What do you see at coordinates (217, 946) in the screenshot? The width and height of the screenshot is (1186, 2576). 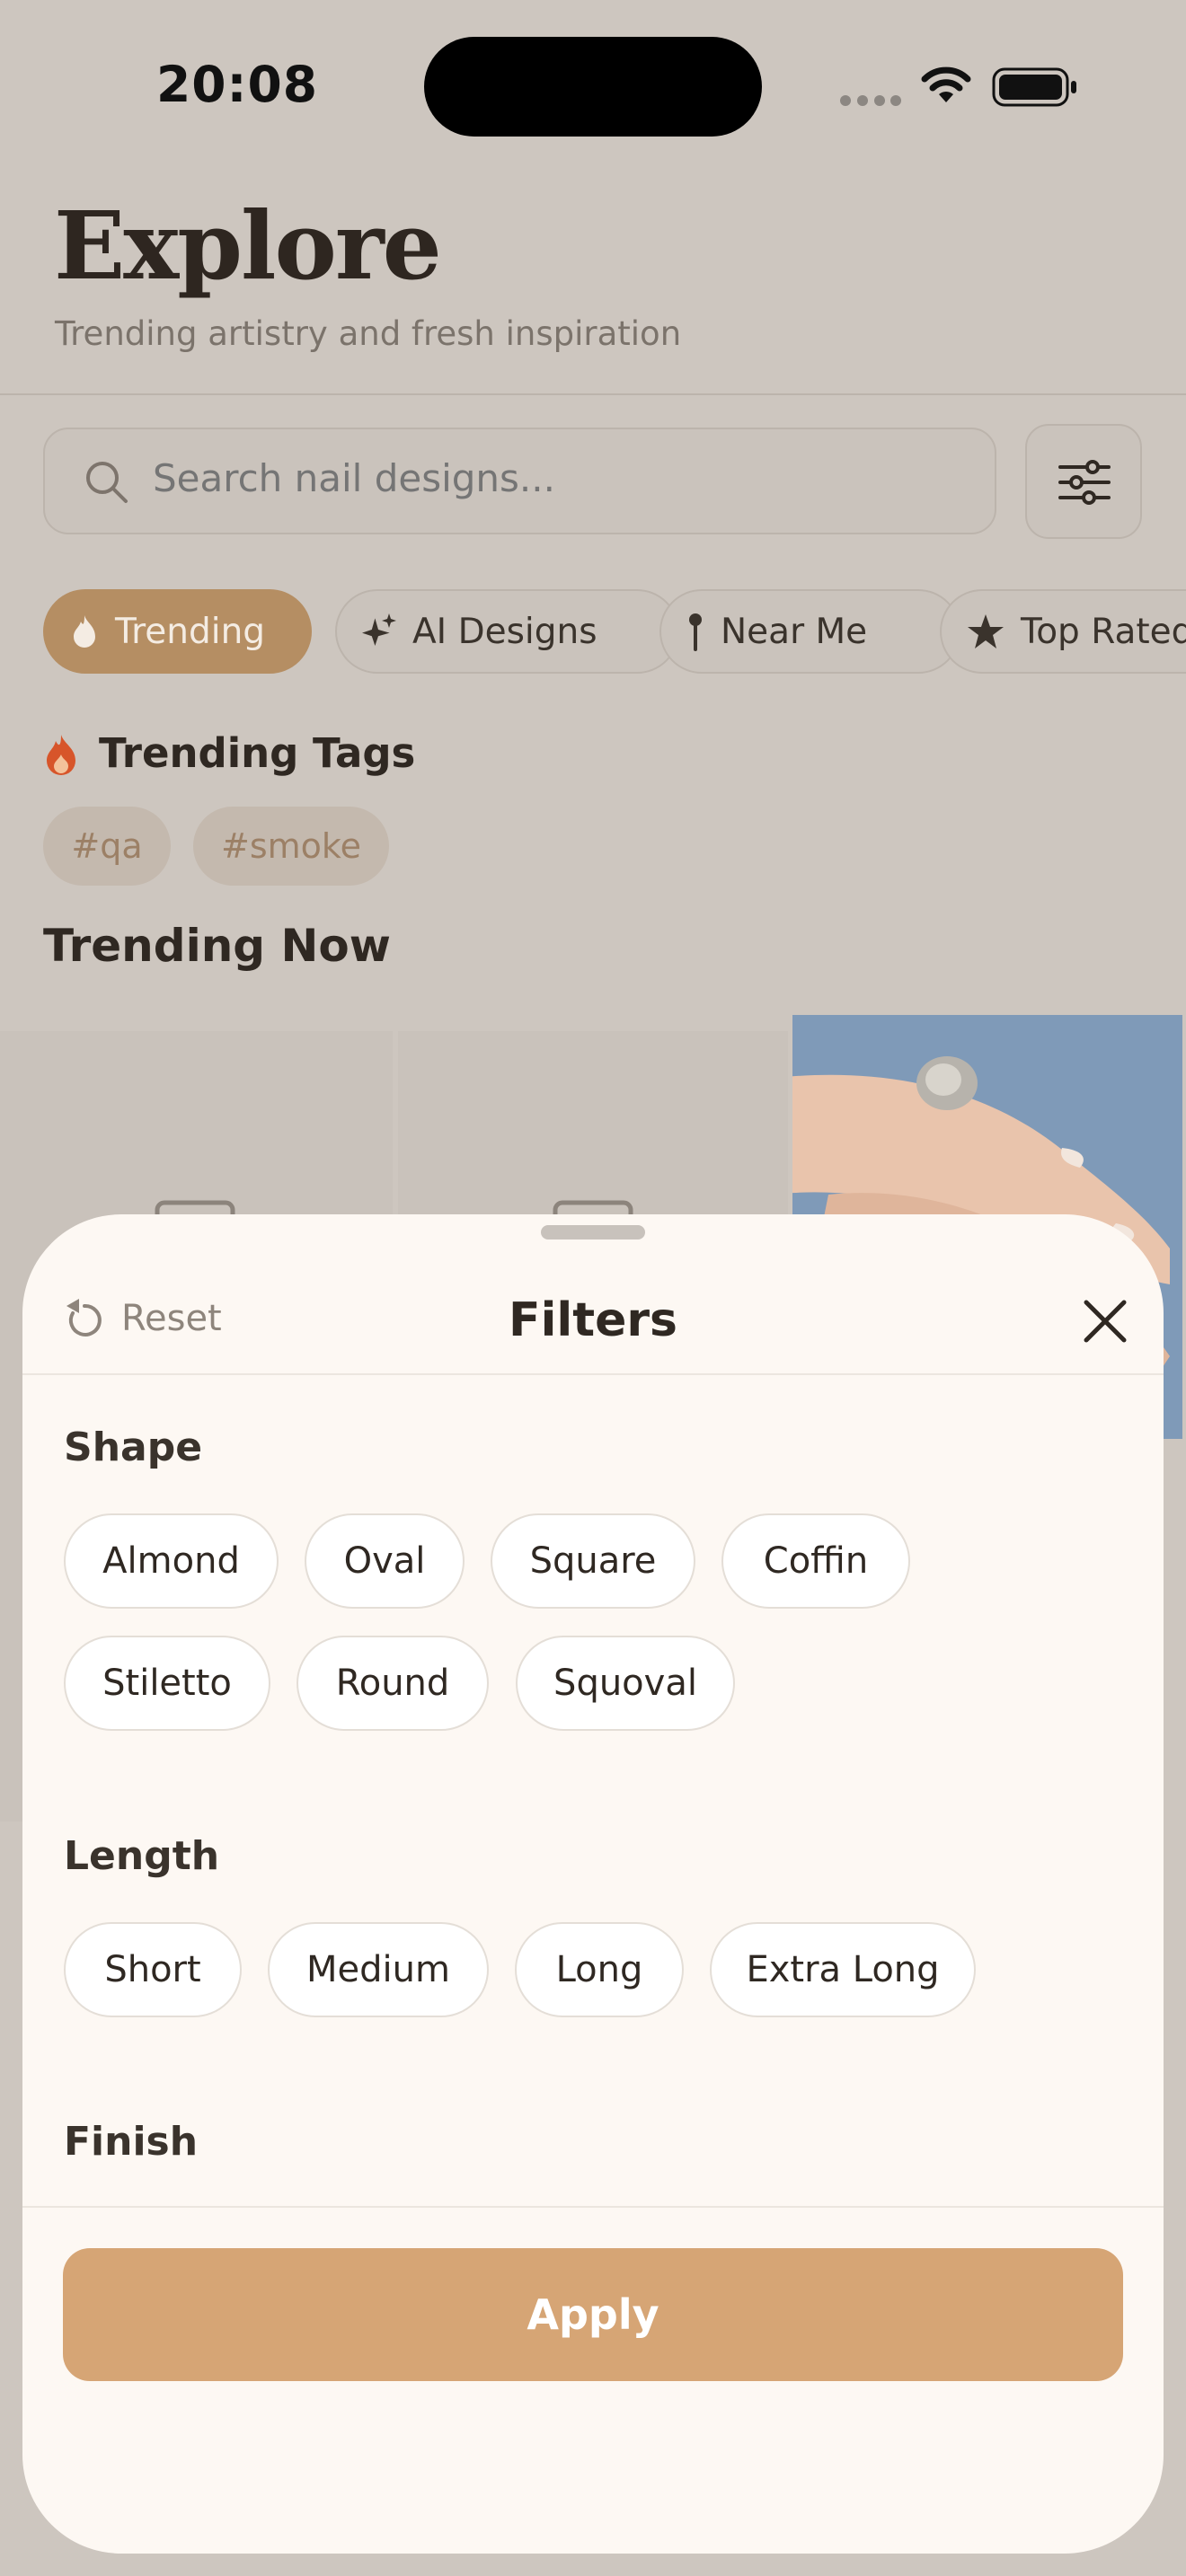 I see `trending-now-heading: Trending Now` at bounding box center [217, 946].